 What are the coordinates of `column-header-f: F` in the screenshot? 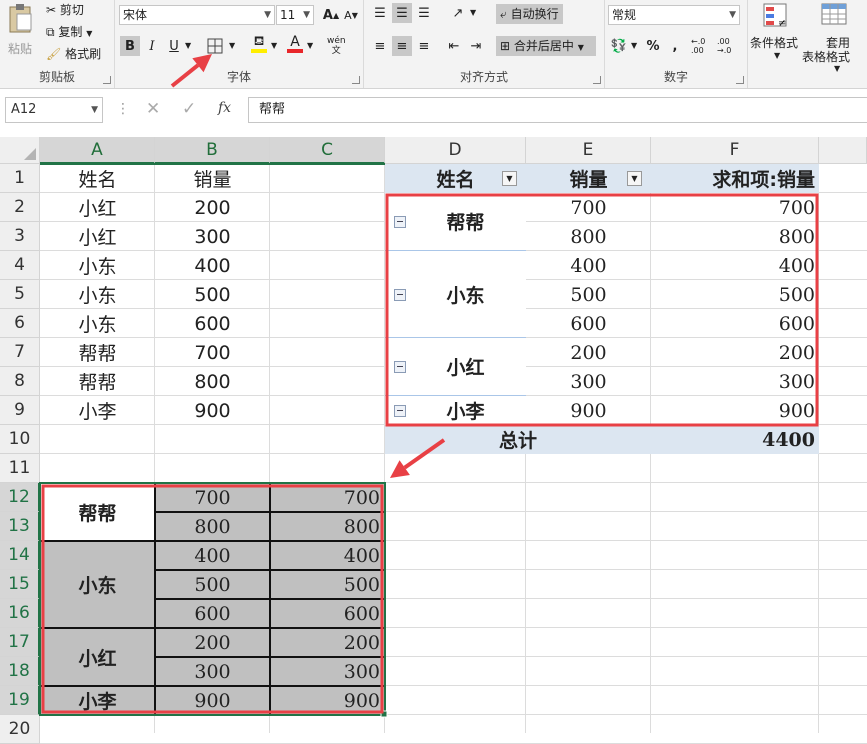 It's located at (735, 150).